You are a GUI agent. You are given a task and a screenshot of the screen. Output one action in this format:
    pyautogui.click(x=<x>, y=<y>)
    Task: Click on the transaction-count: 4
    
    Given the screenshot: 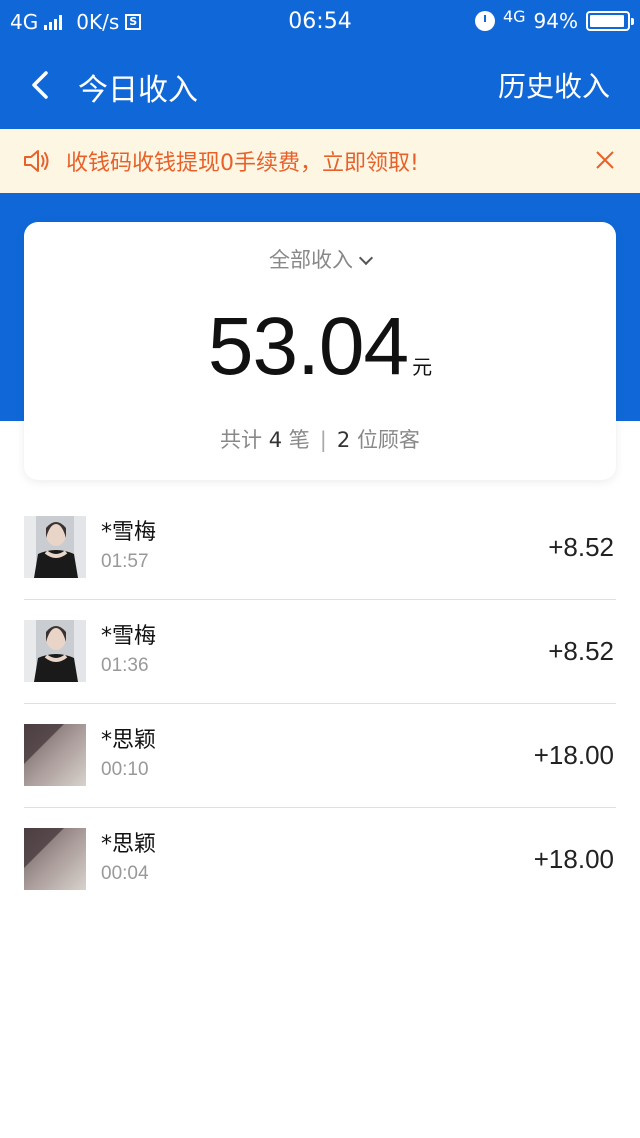 What is the action you would take?
    pyautogui.click(x=275, y=440)
    